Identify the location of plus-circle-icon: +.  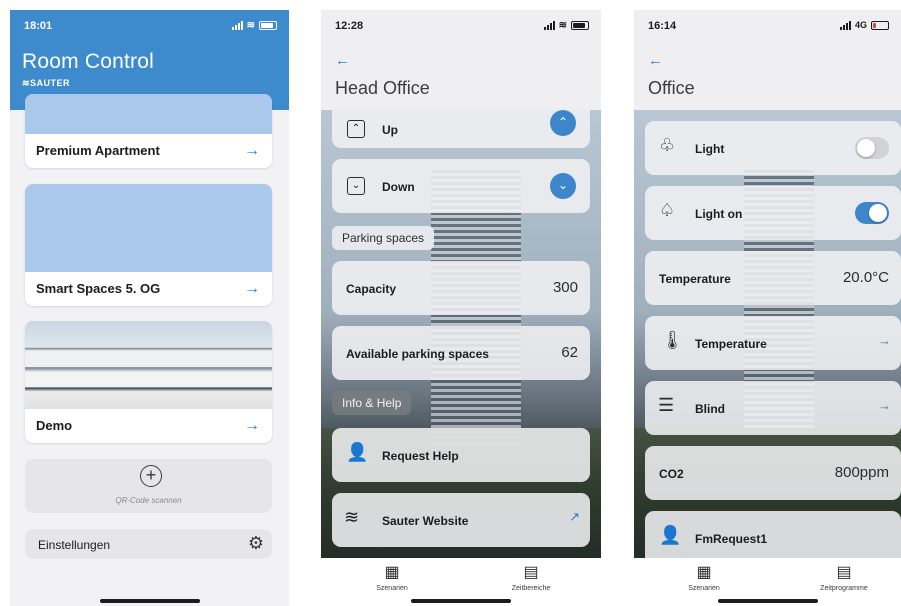
(151, 476).